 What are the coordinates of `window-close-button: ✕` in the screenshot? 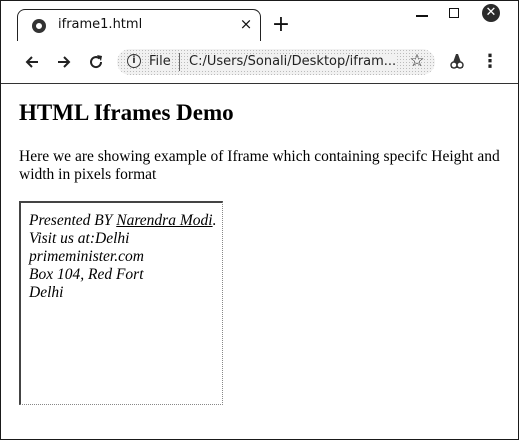 It's located at (490, 13).